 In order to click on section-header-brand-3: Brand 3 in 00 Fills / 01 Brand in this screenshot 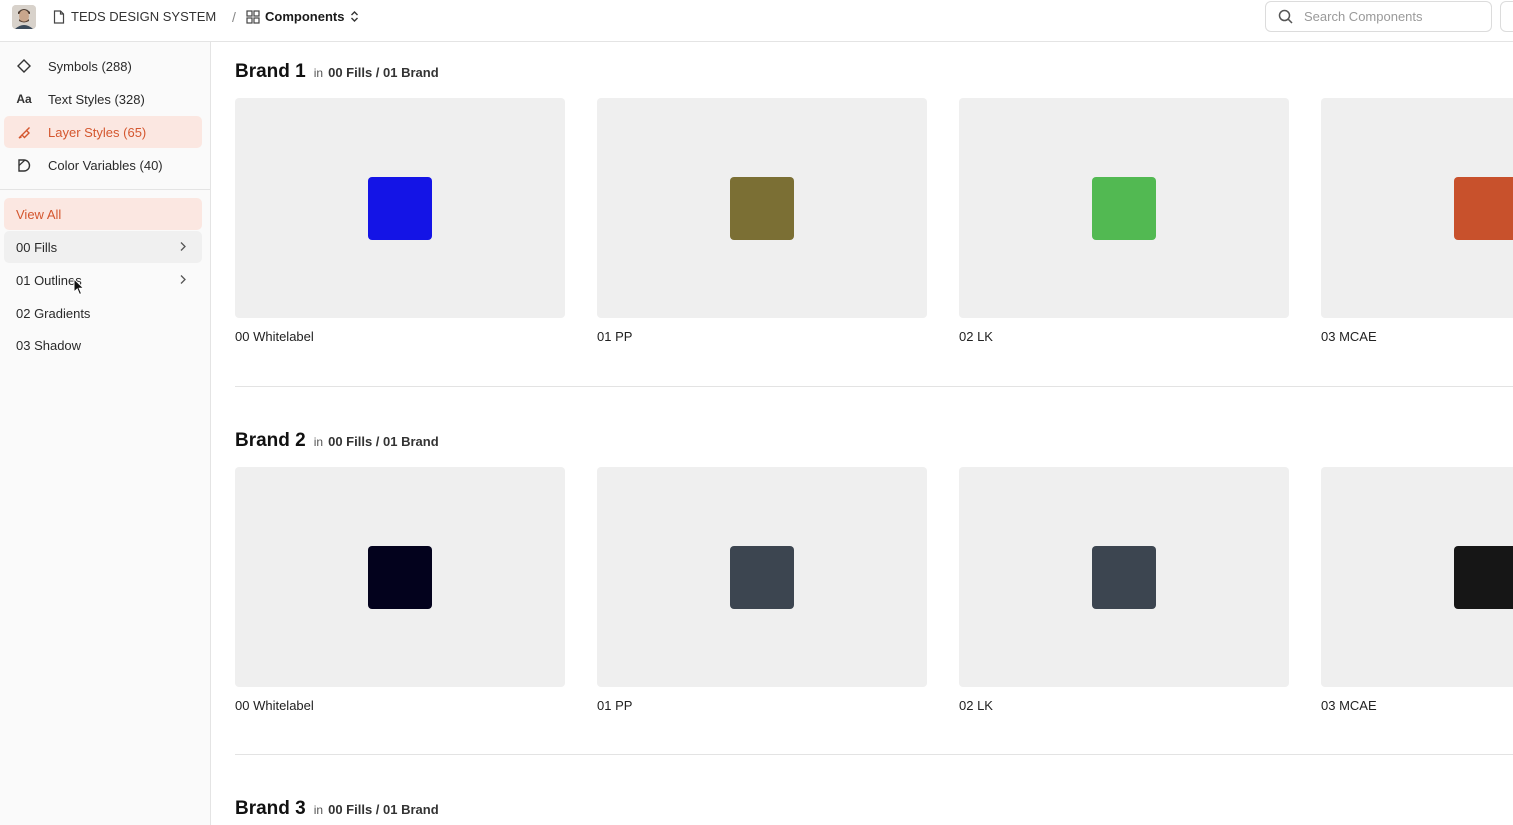, I will do `click(337, 809)`.